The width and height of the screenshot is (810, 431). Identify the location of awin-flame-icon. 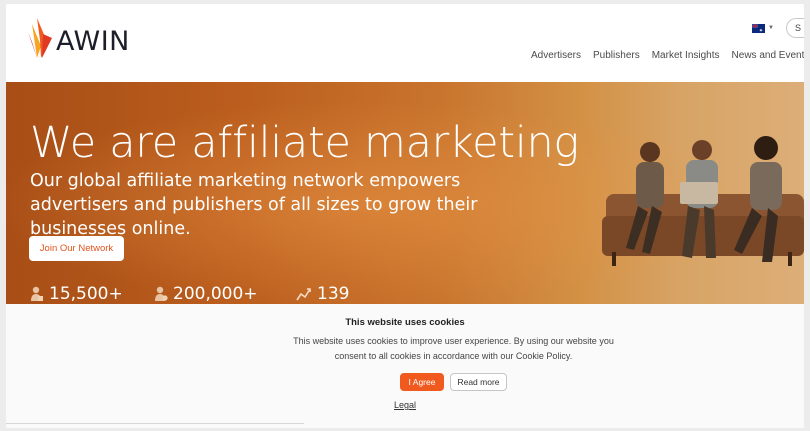
(40, 38).